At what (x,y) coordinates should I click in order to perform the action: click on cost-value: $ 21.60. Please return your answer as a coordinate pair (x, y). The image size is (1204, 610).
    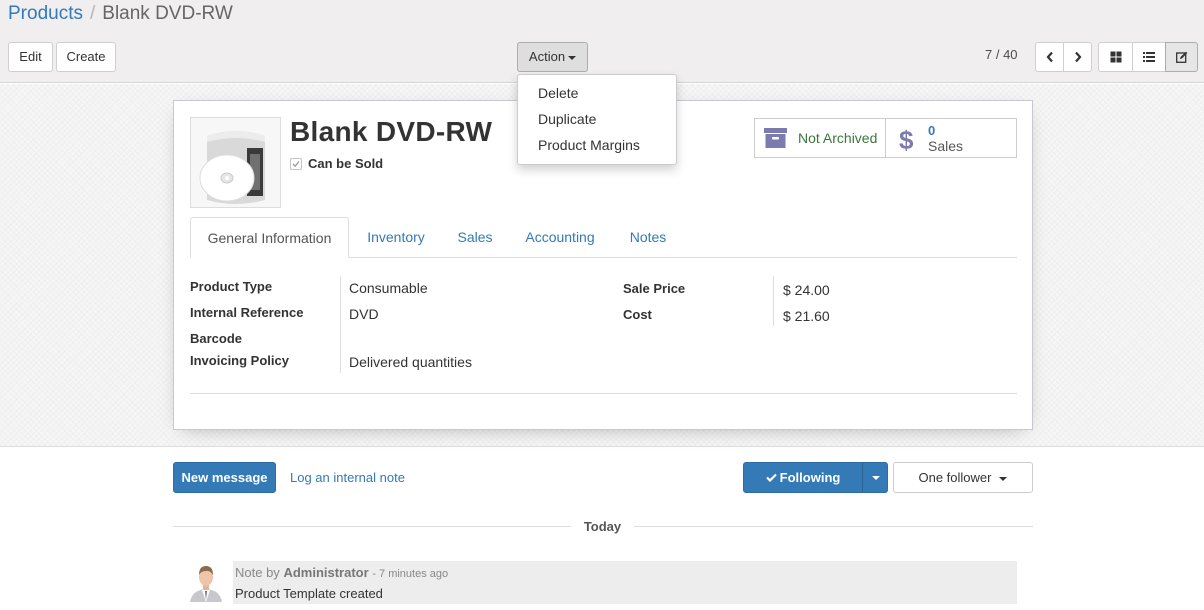
    Looking at the image, I should click on (806, 316).